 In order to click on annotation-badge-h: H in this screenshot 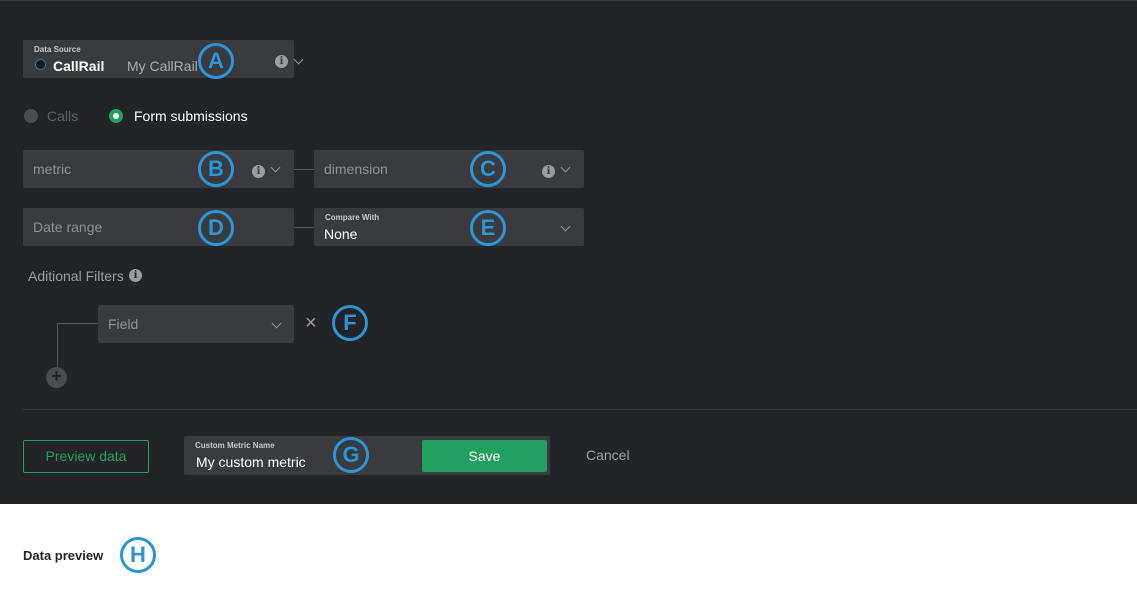, I will do `click(138, 555)`.